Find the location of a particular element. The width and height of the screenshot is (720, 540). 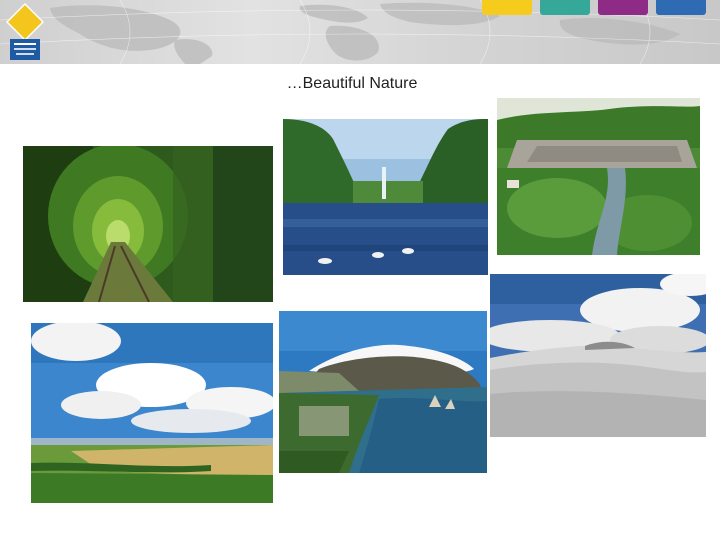

color-tabs is located at coordinates (594, 7).